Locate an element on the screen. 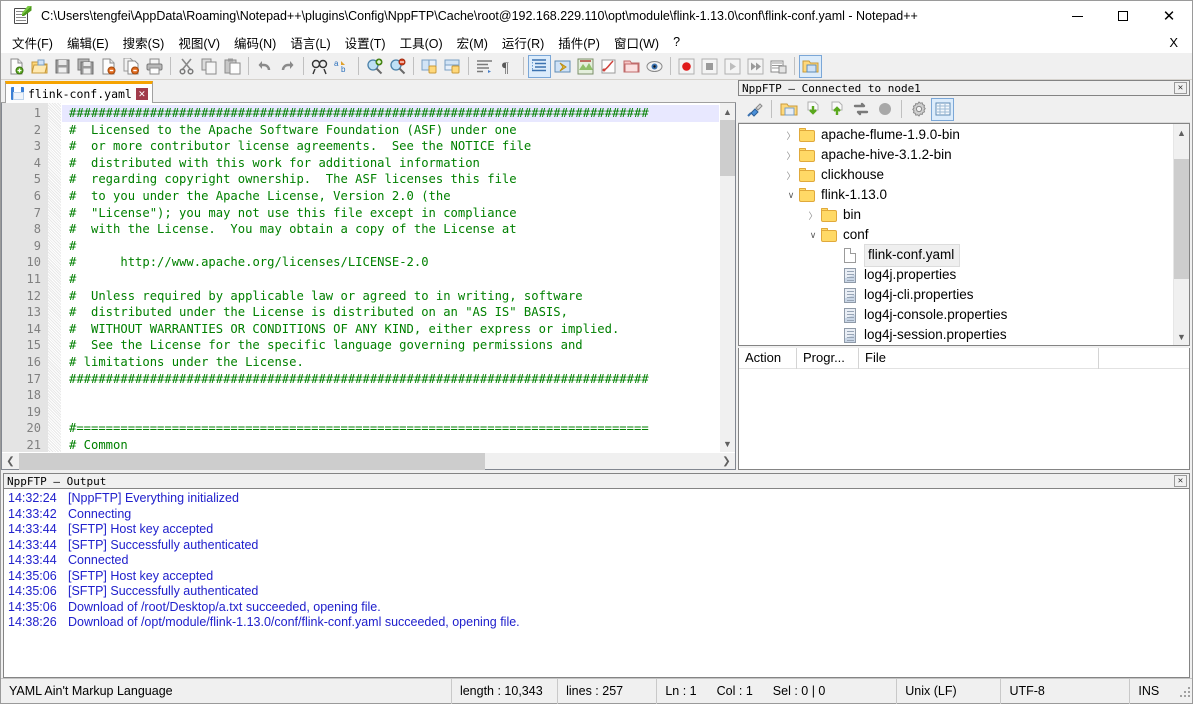  hscroll-track is located at coordinates (368, 461).